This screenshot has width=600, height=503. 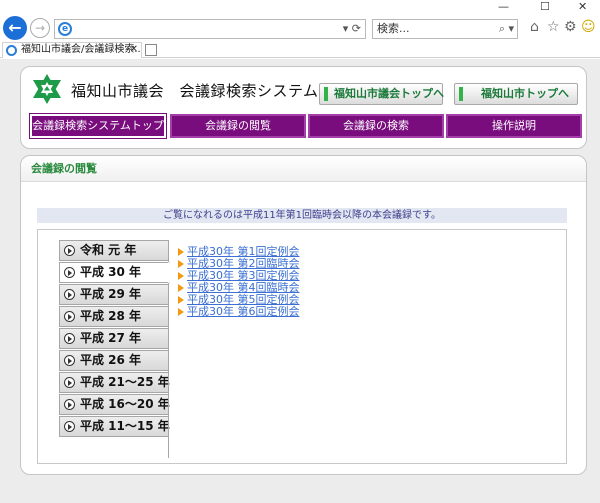 What do you see at coordinates (588, 27) in the screenshot?
I see `smiley-icon: ☺` at bounding box center [588, 27].